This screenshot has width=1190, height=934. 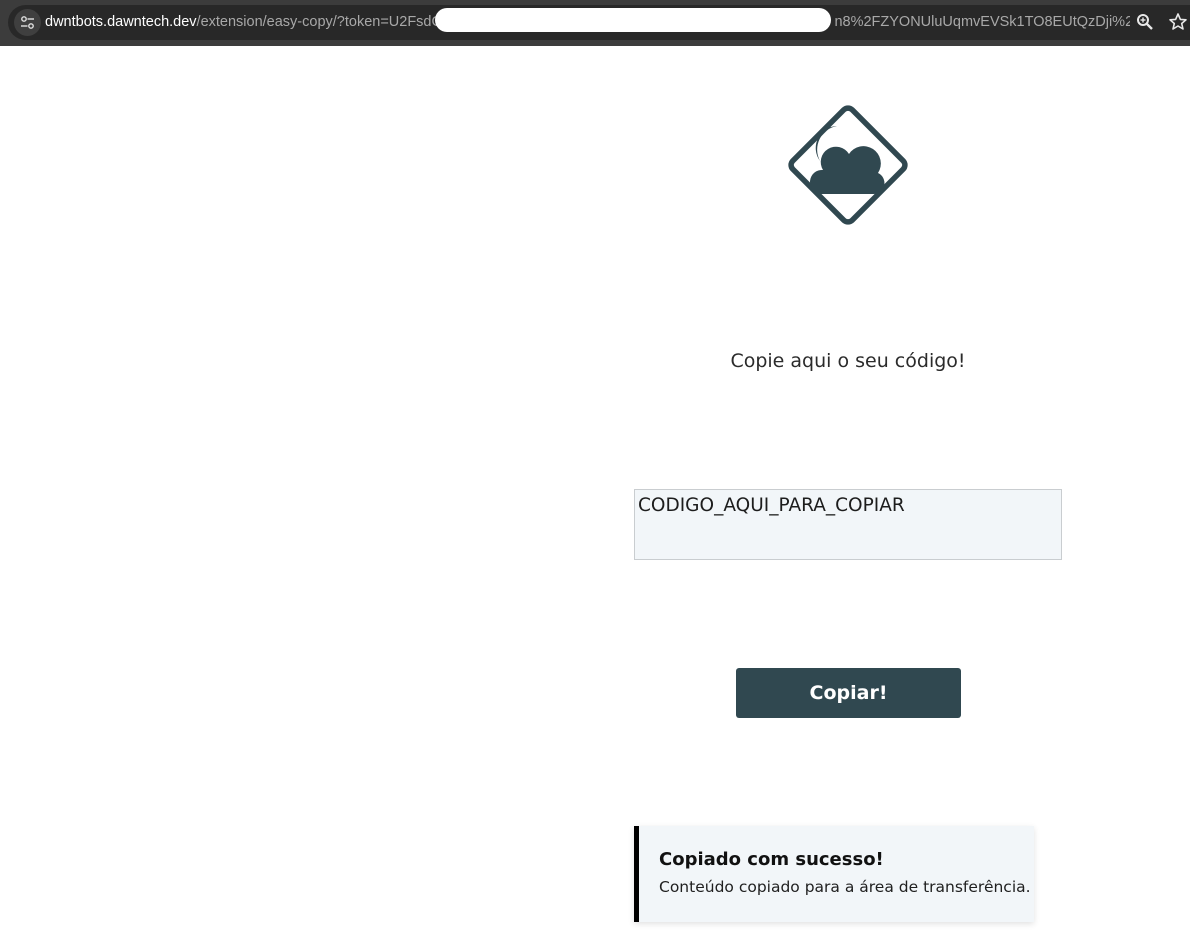 What do you see at coordinates (1178, 24) in the screenshot?
I see `bookmark-star-icon` at bounding box center [1178, 24].